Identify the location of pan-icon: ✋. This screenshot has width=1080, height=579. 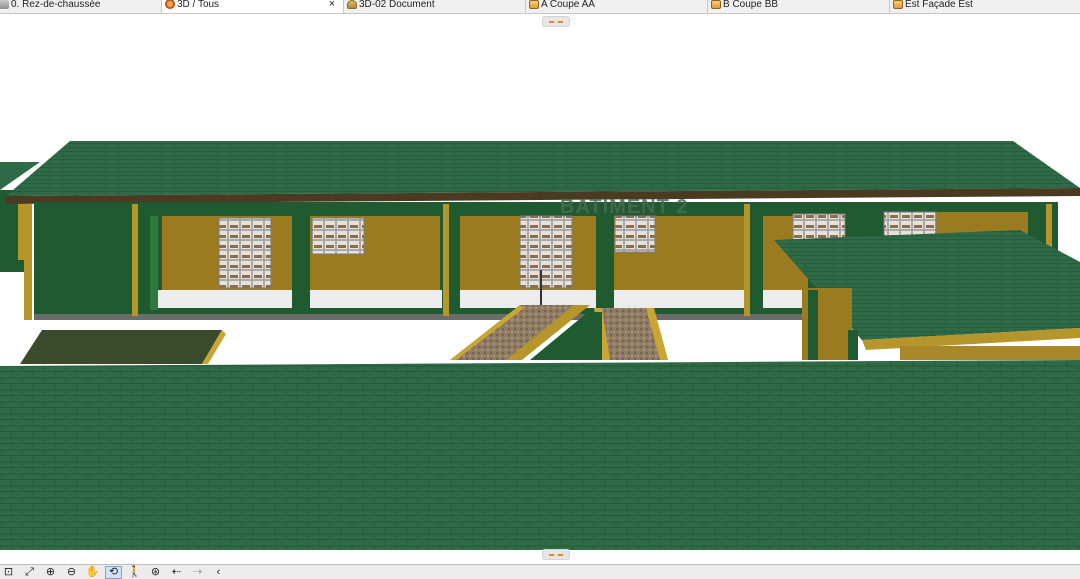
(92, 572).